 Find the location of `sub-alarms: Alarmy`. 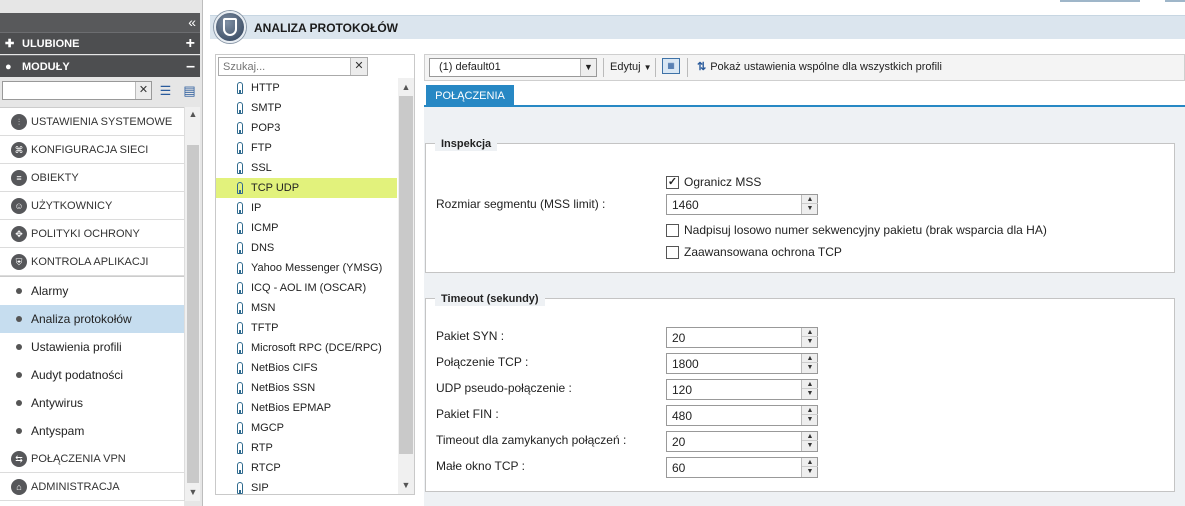

sub-alarms: Alarmy is located at coordinates (92, 291).